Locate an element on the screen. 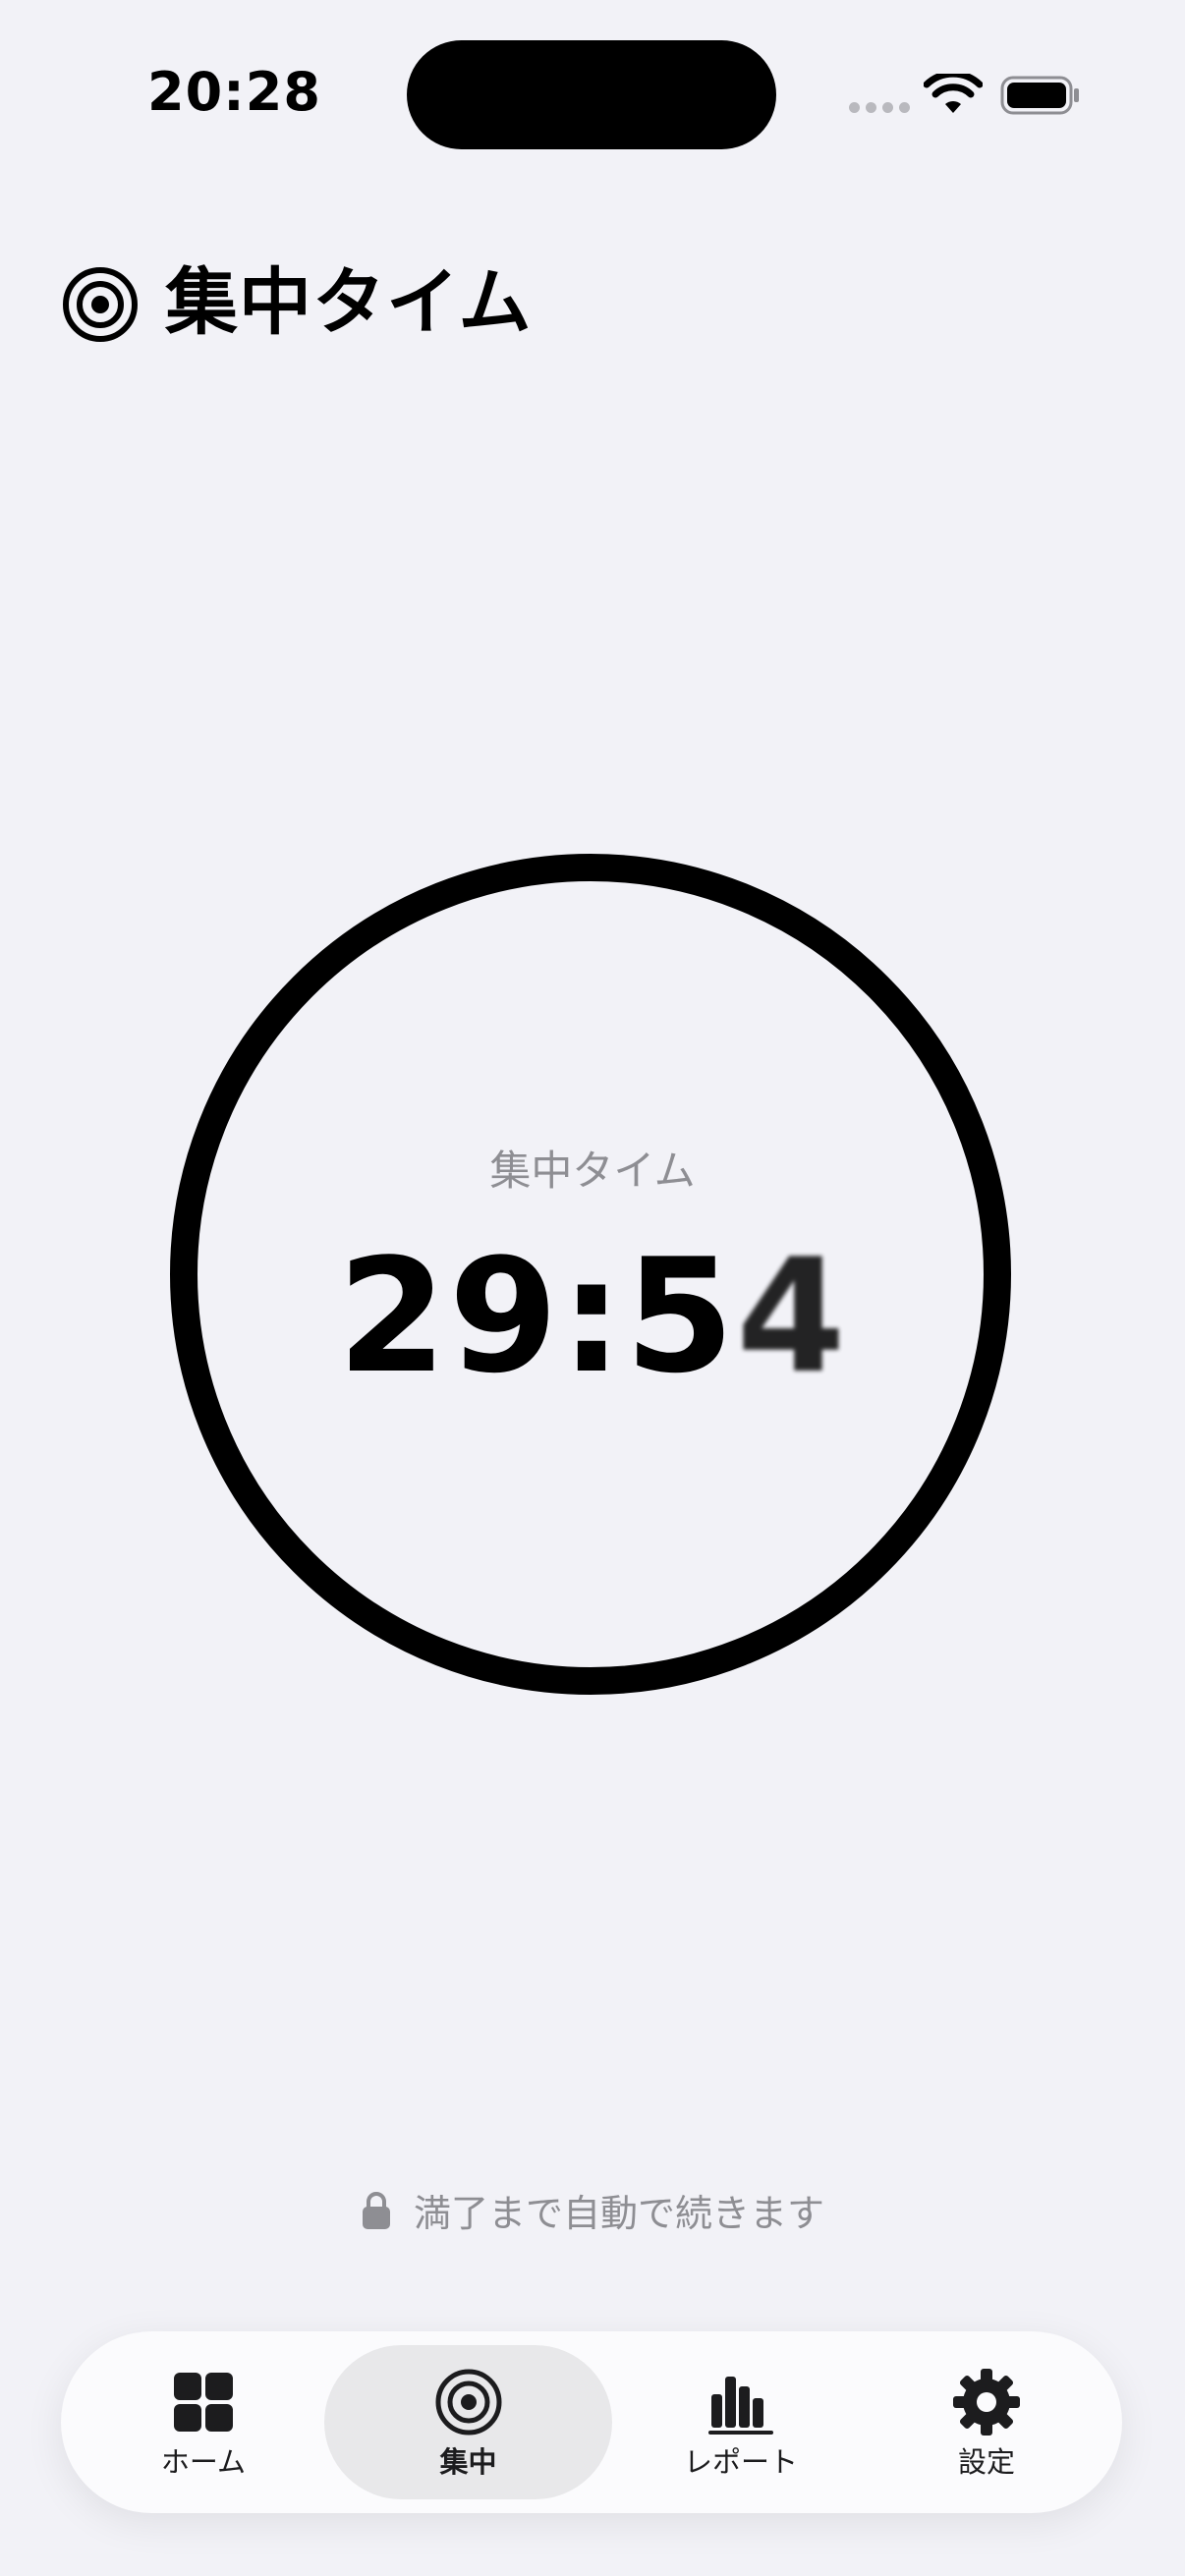 Image resolution: width=1185 pixels, height=2576 pixels. auto-continue-note: 満了まで自動で続きます is located at coordinates (592, 2210).